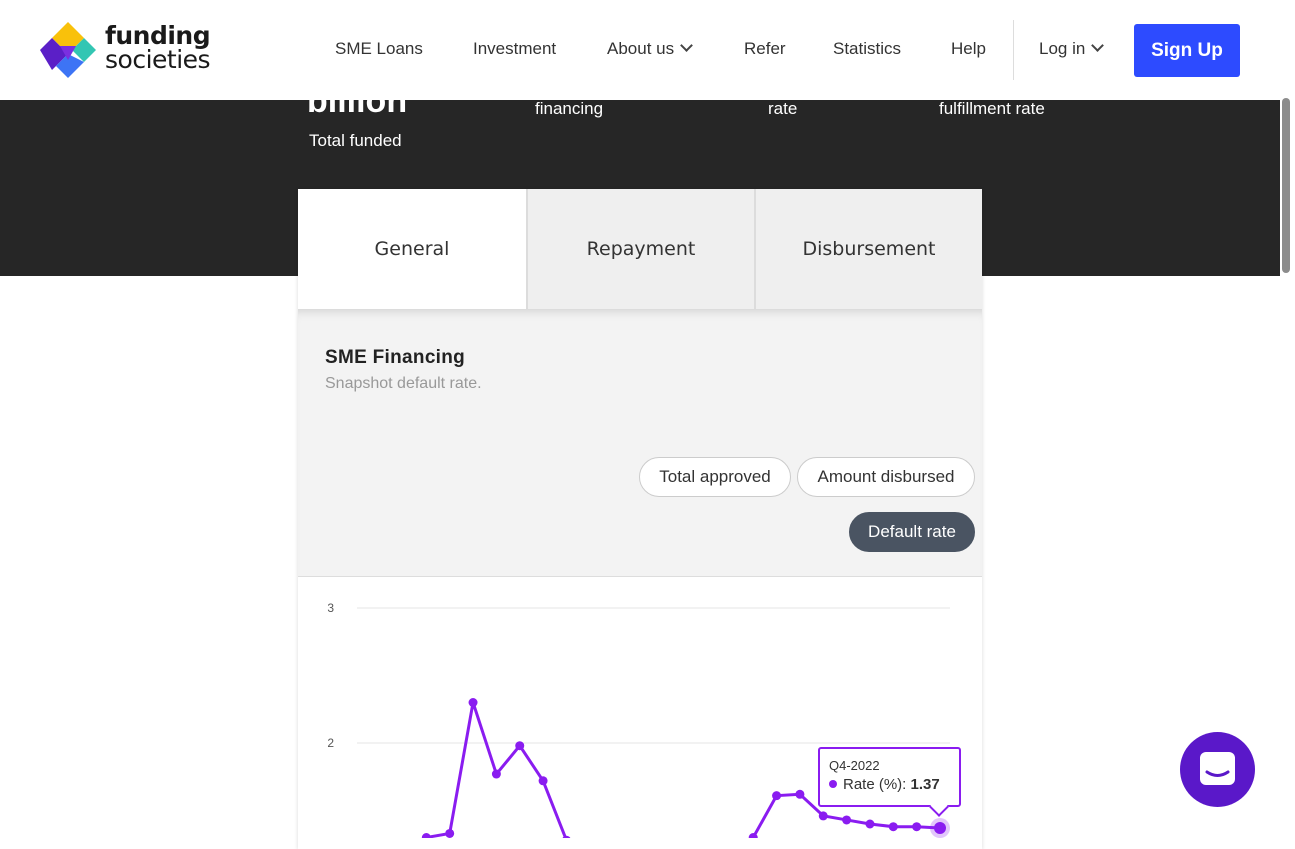  I want to click on stat-big-value: billion, so click(357, 110).